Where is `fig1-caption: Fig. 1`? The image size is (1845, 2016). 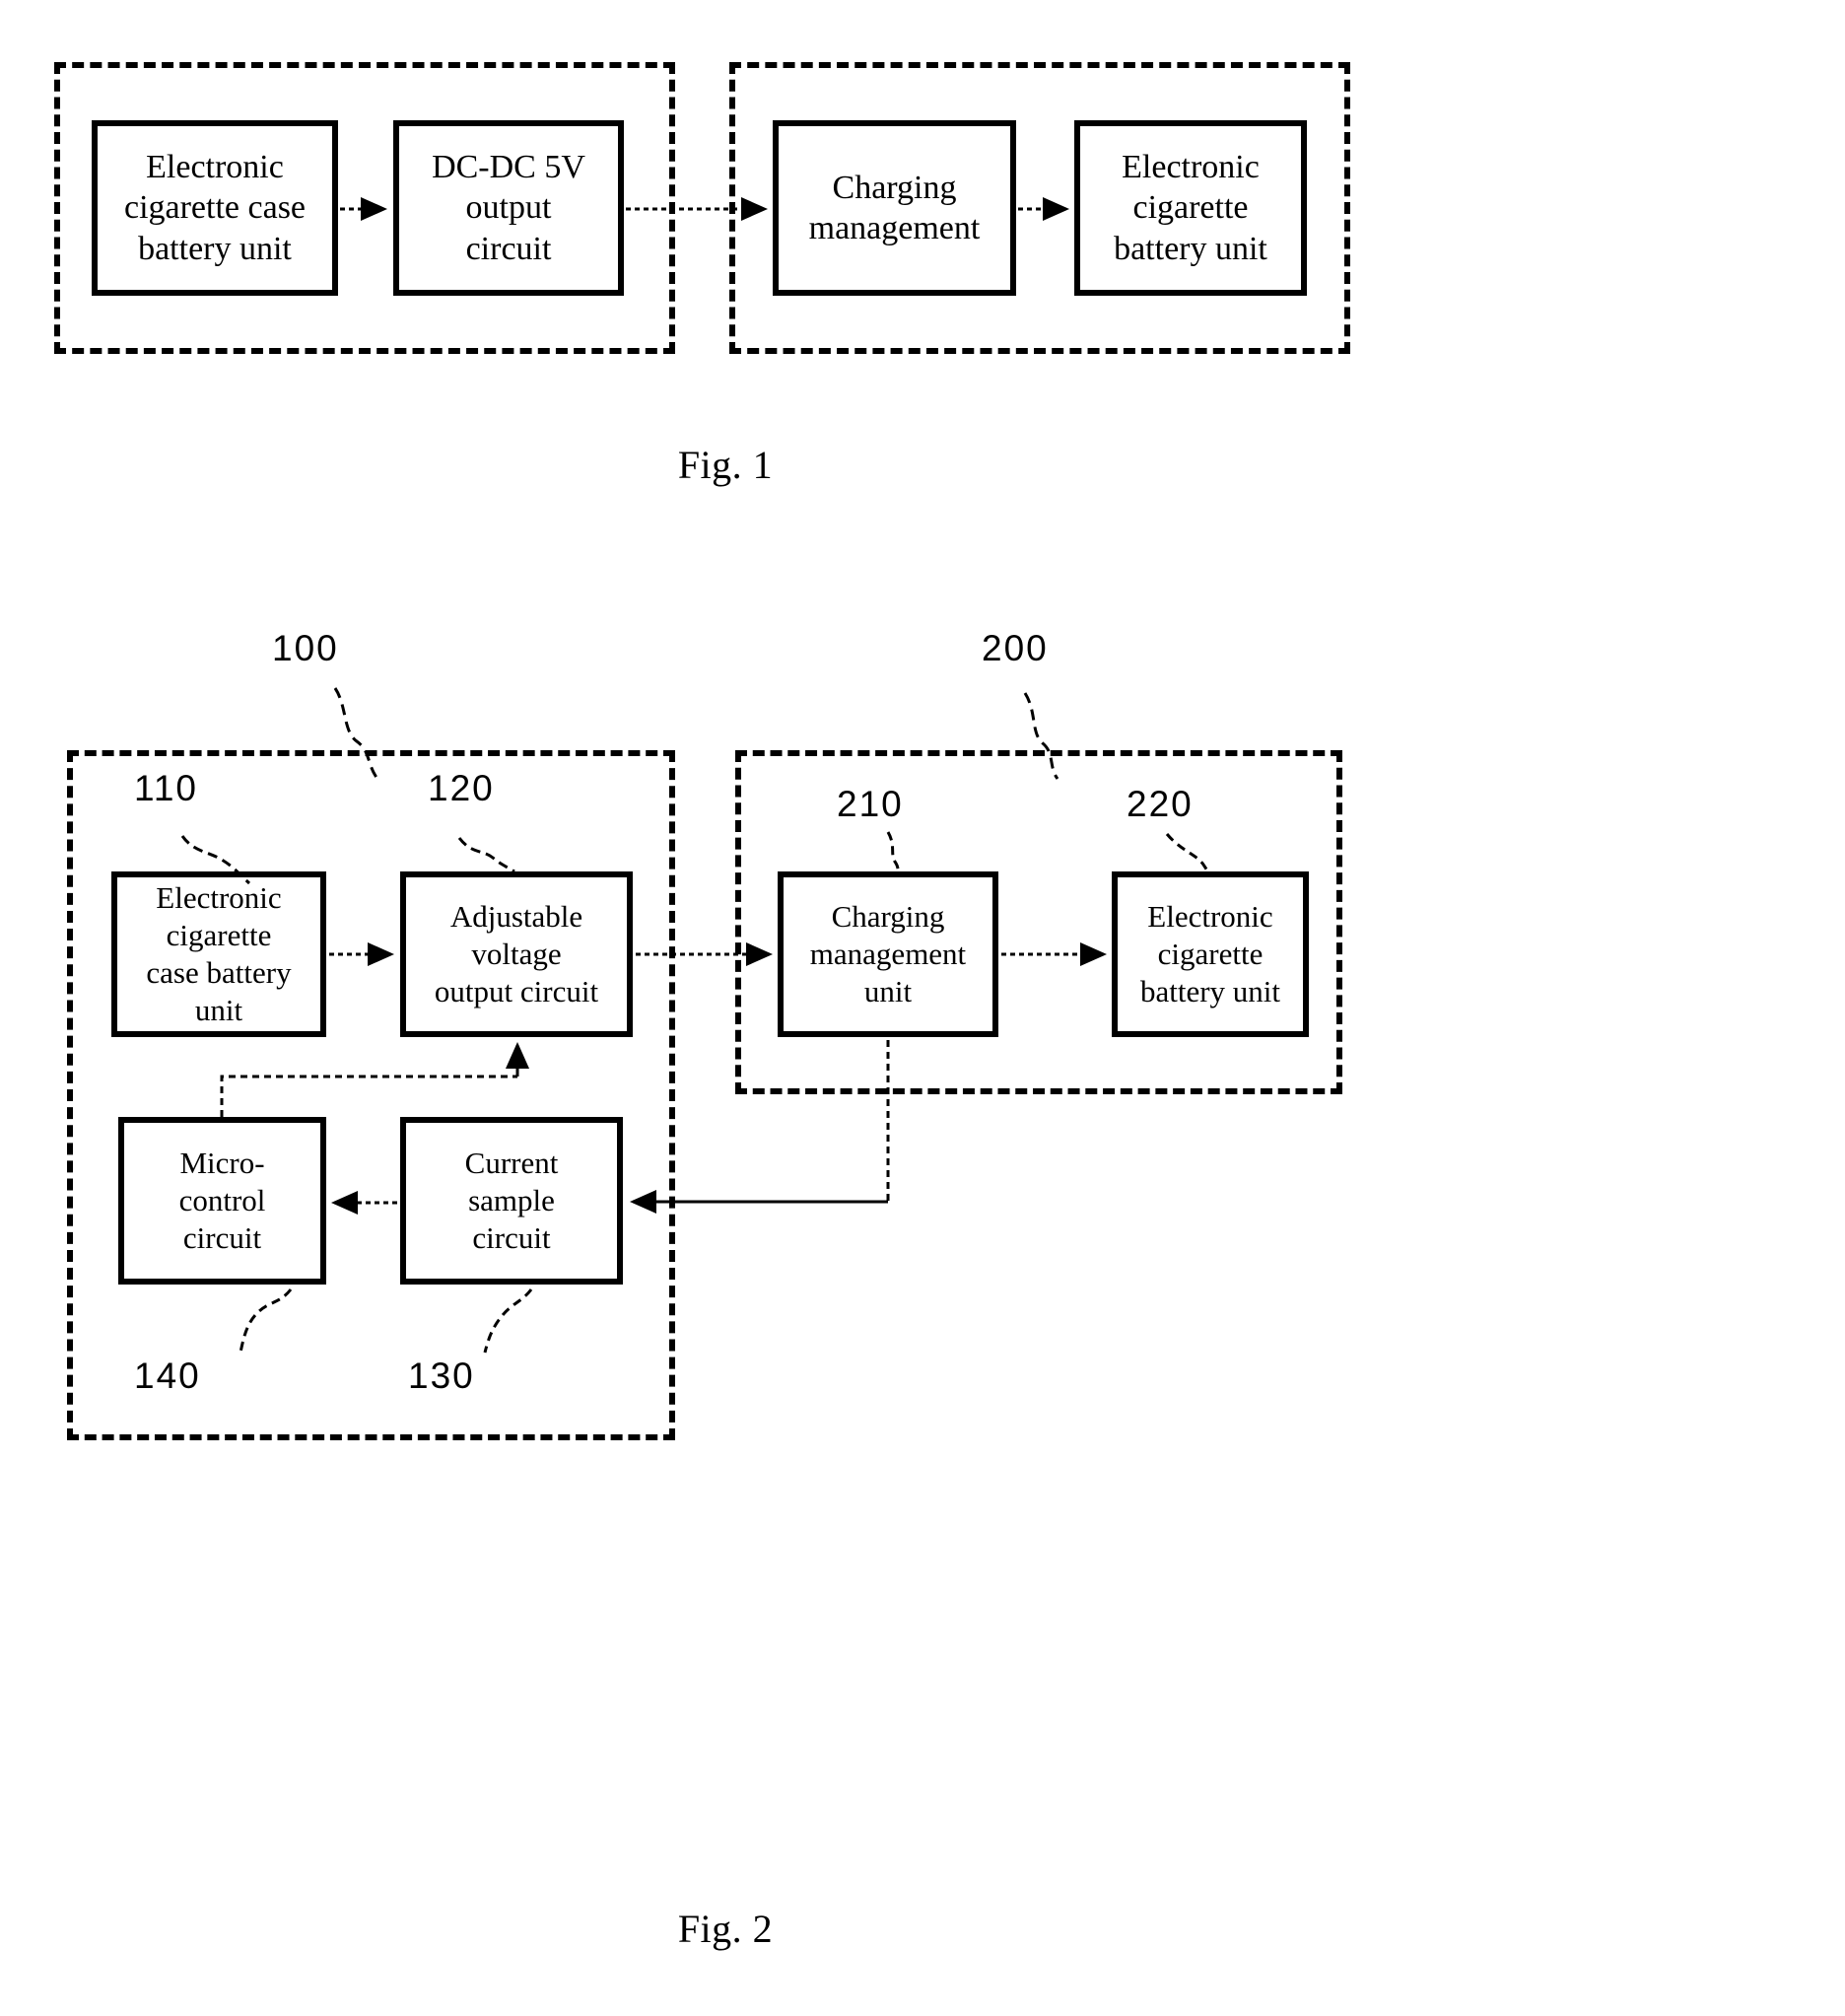 fig1-caption: Fig. 1 is located at coordinates (725, 465).